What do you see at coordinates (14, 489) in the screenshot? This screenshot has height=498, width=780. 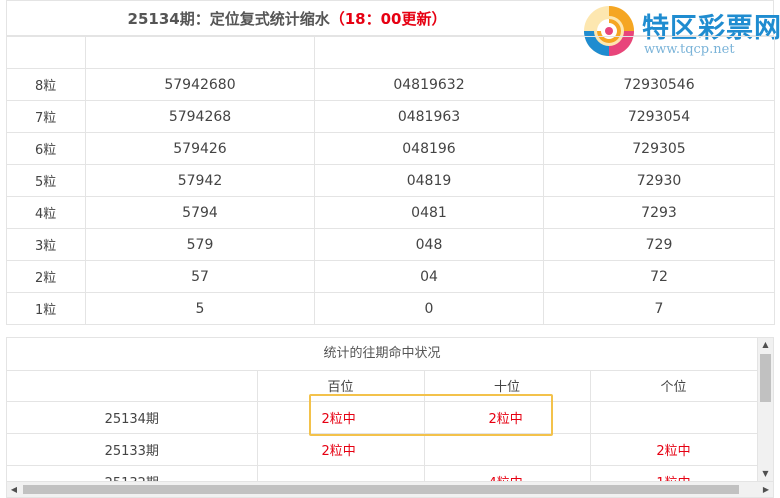 I see `scroll-left-arrow-icon: ◀` at bounding box center [14, 489].